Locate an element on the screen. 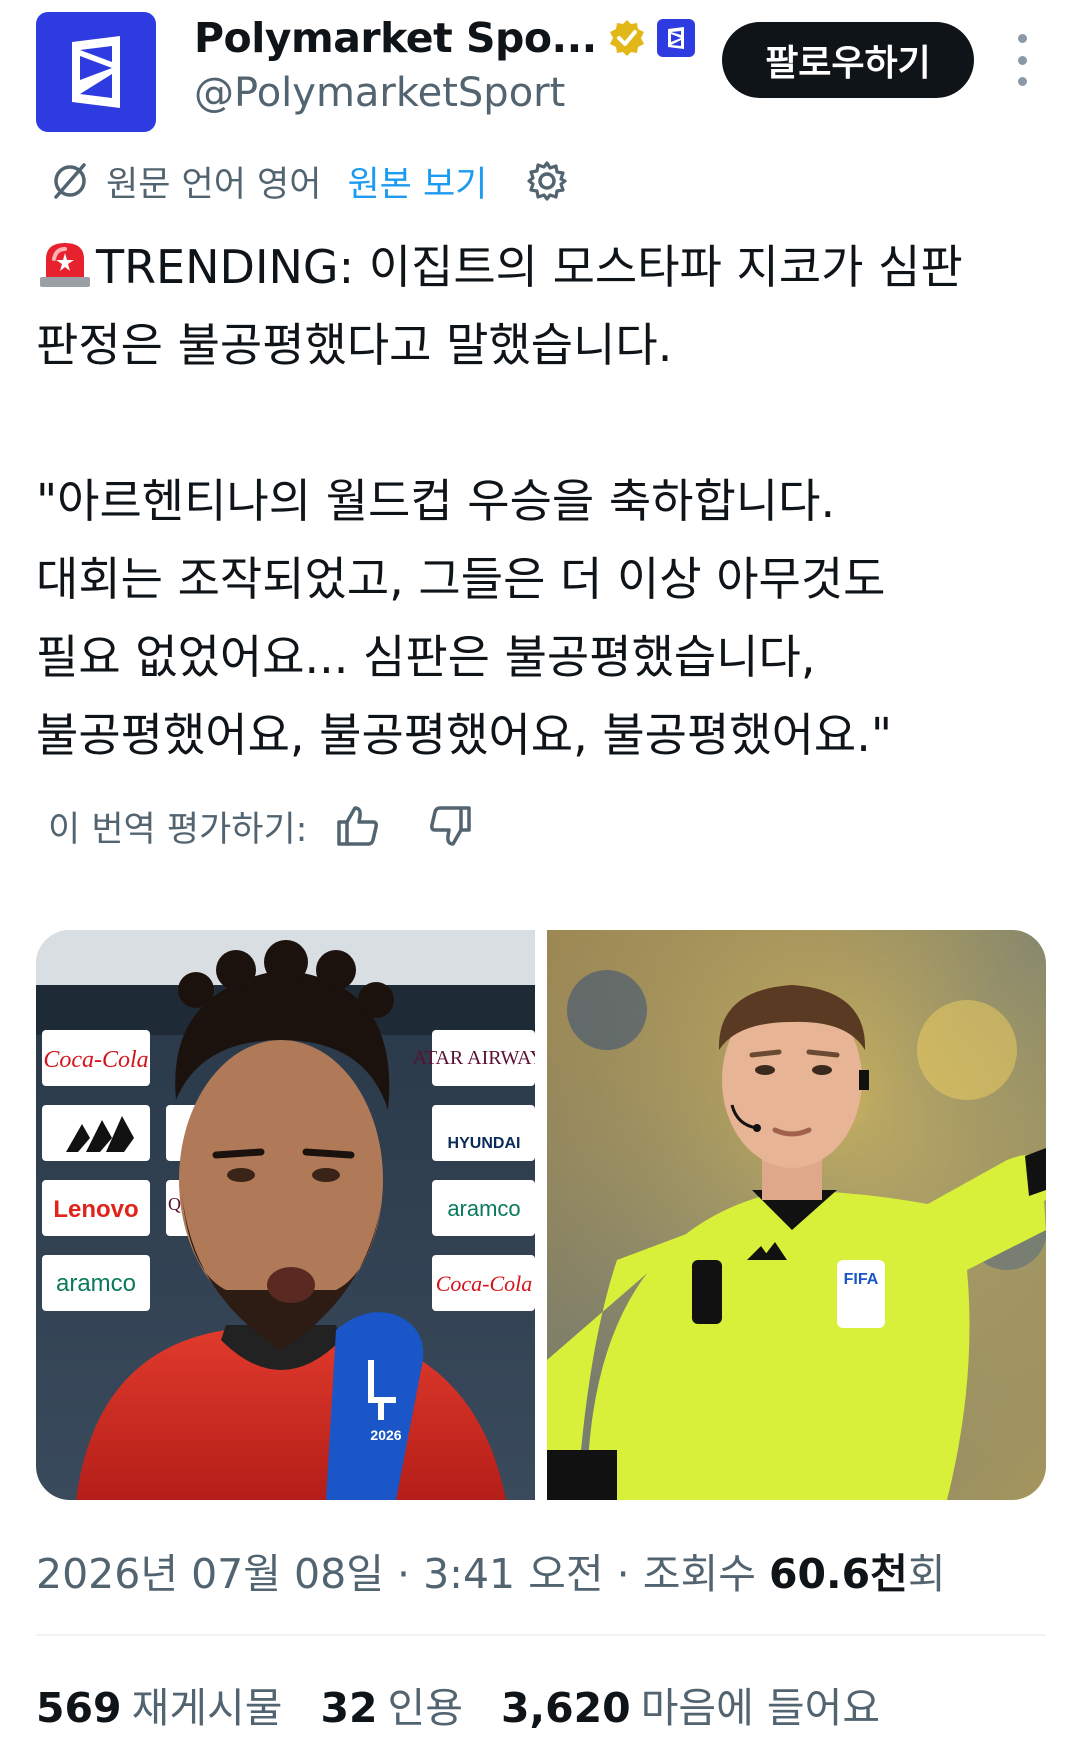 The image size is (1080, 1739). rate-label: 이 번역 평가하기: is located at coordinates (178, 829).